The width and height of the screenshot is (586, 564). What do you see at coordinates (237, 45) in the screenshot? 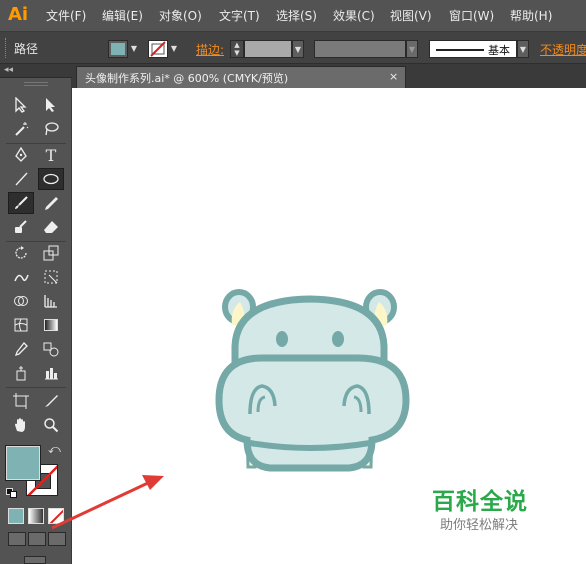
I see `stepper-up-icon: ▲` at bounding box center [237, 45].